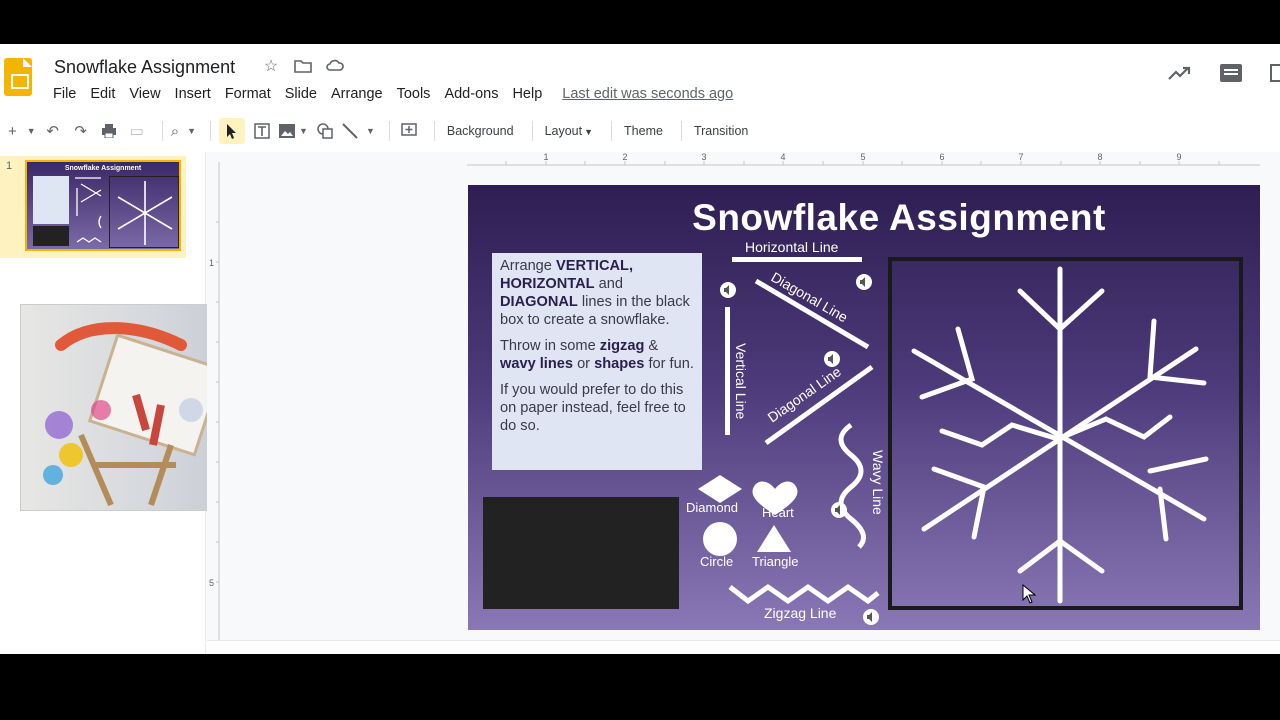 The height and width of the screenshot is (720, 1280). Describe the element at coordinates (720, 489) in the screenshot. I see `diamond-shape` at that location.